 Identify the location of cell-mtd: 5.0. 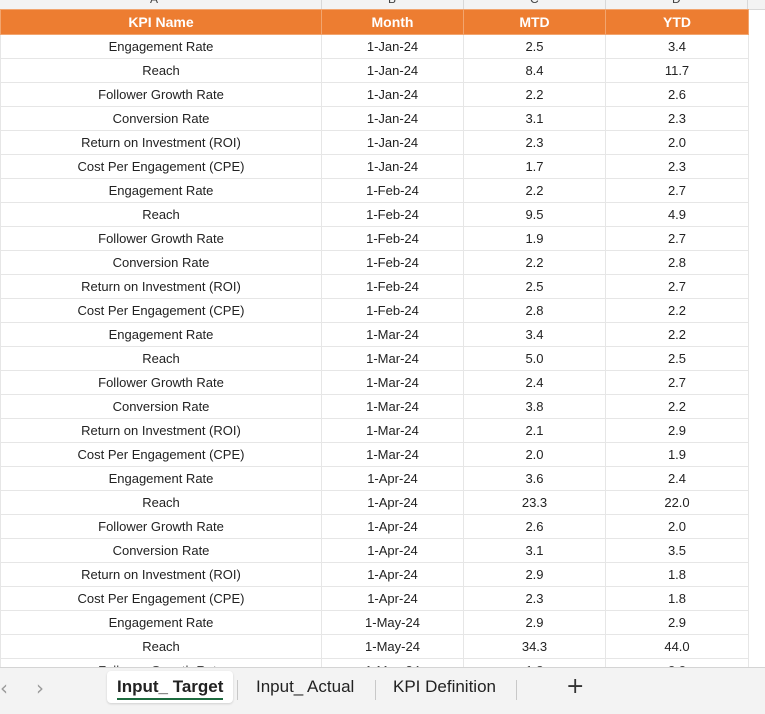
(534, 358).